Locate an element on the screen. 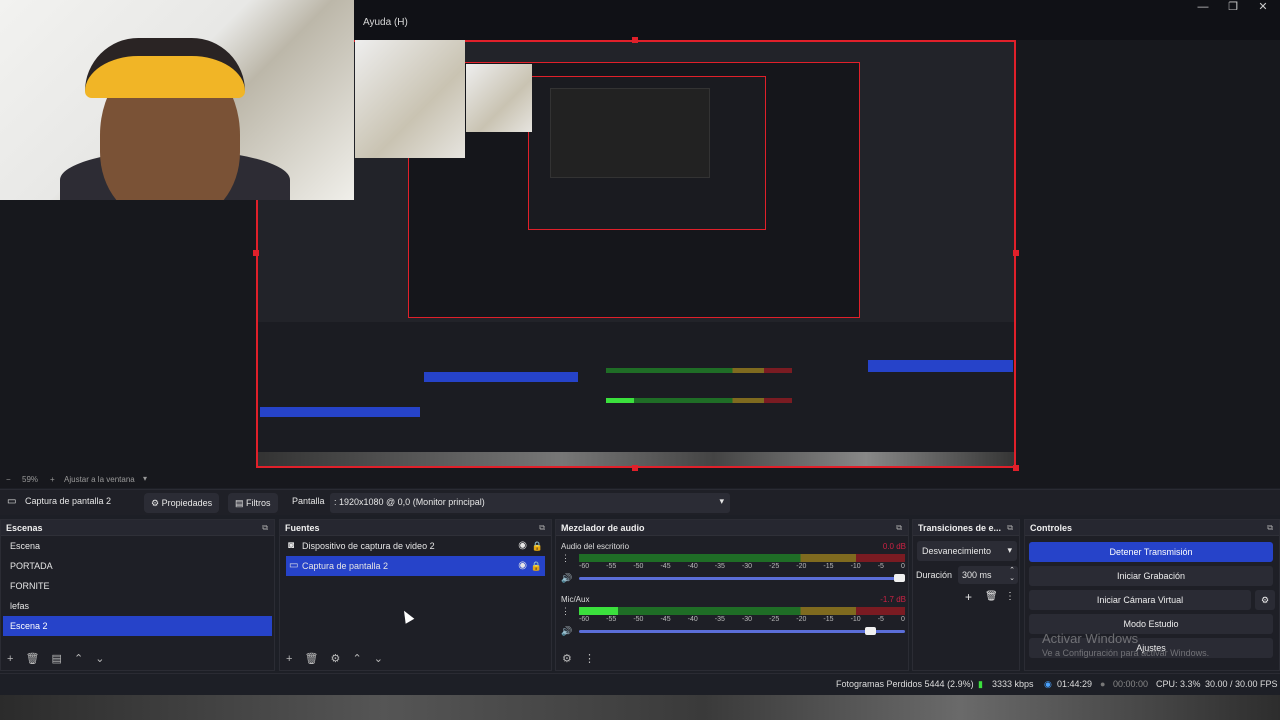 This screenshot has height=720, width=1280. zoom-level: 59% is located at coordinates (30, 479).